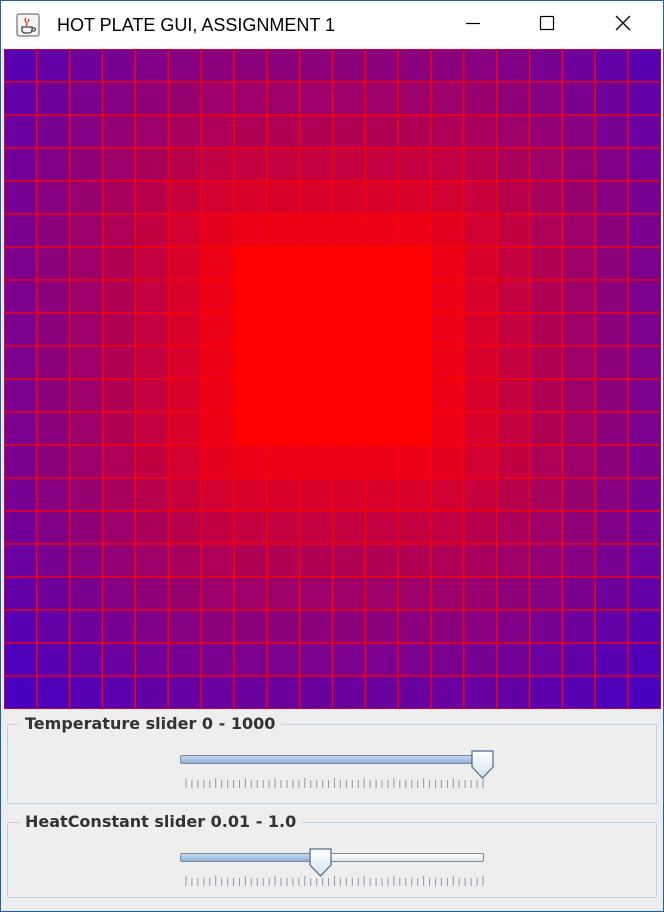  I want to click on slider-track, so click(332, 759).